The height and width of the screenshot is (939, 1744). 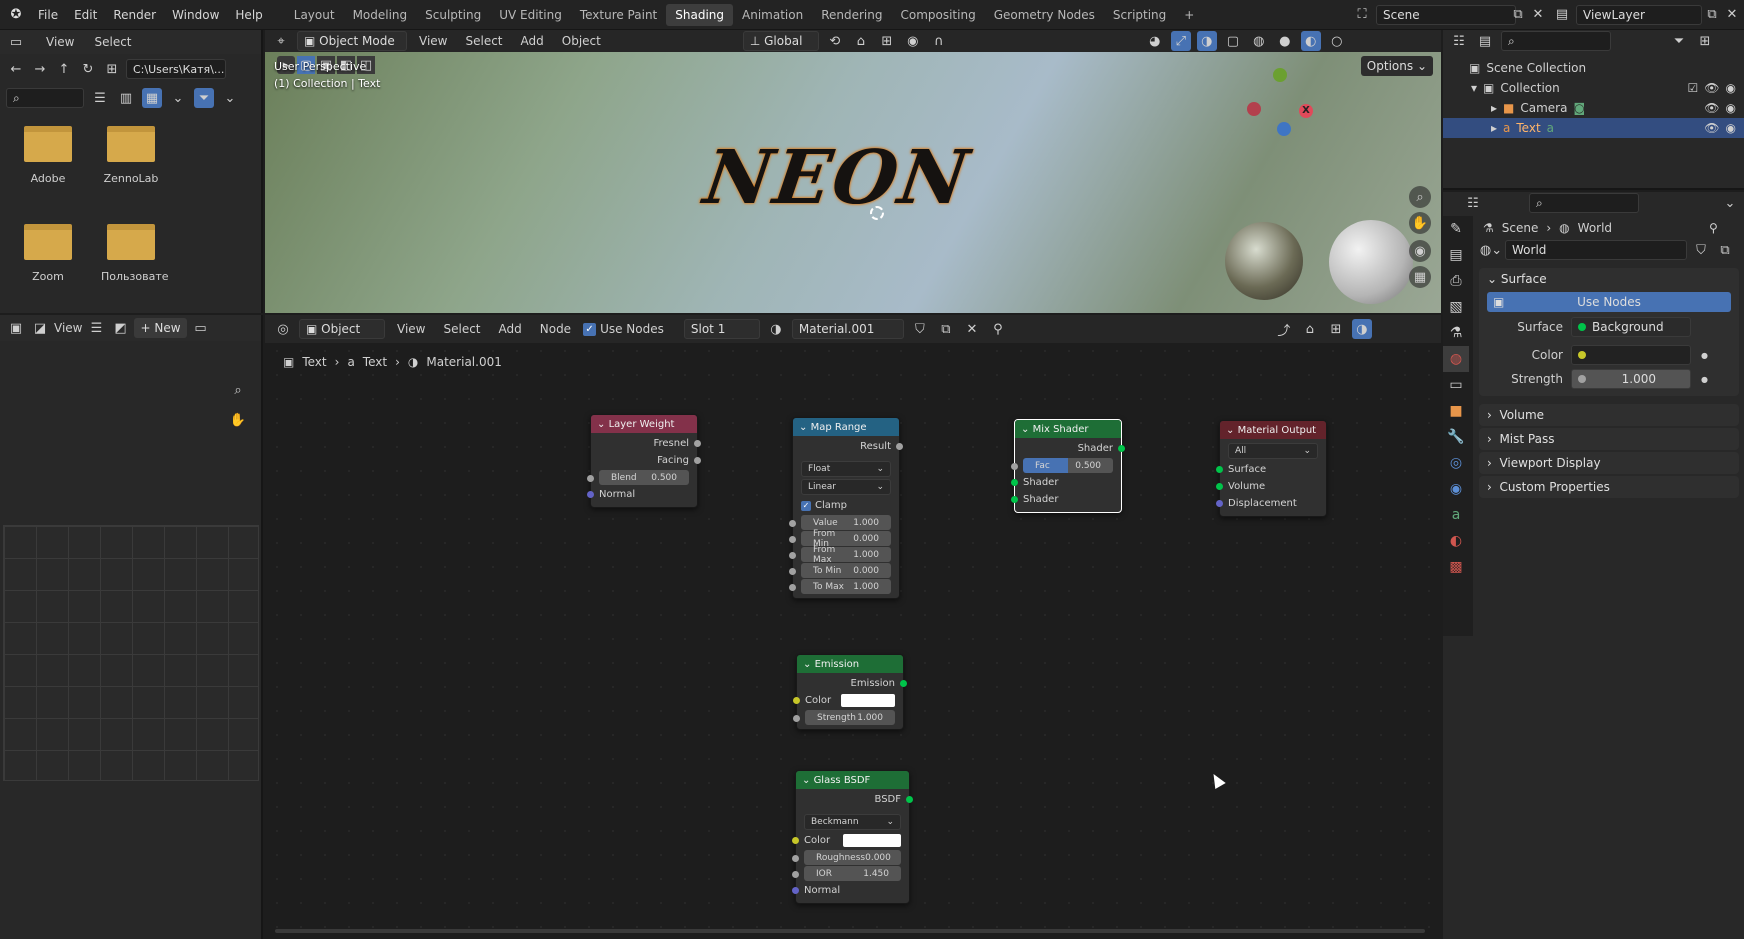 I want to click on xray-icon: ▢, so click(x=1233, y=41).